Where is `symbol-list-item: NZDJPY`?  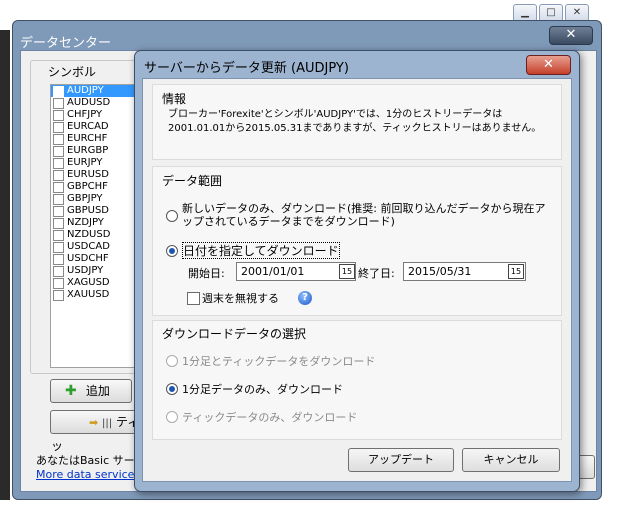
symbol-list-item: NZDJPY is located at coordinates (99, 223).